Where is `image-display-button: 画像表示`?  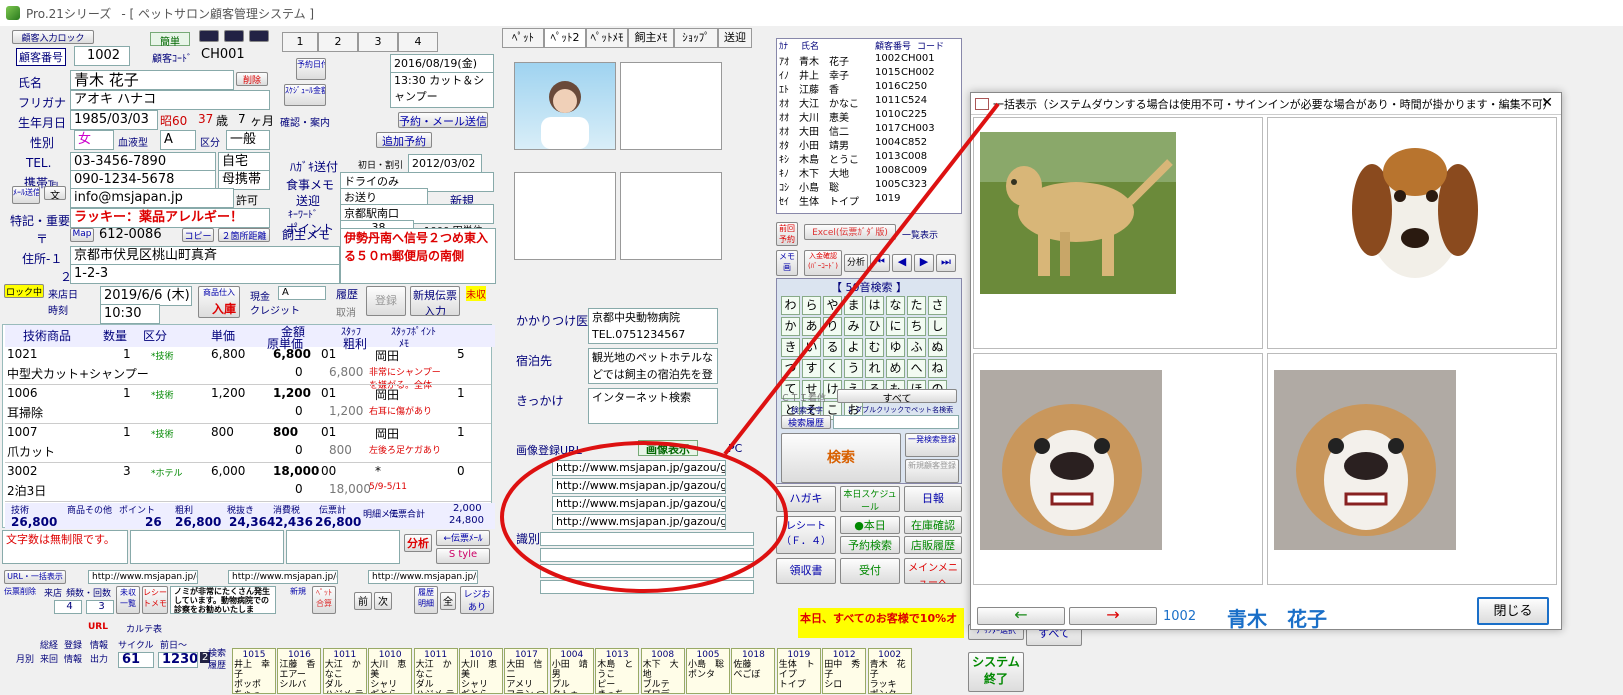
image-display-button: 画像表示 is located at coordinates (668, 448).